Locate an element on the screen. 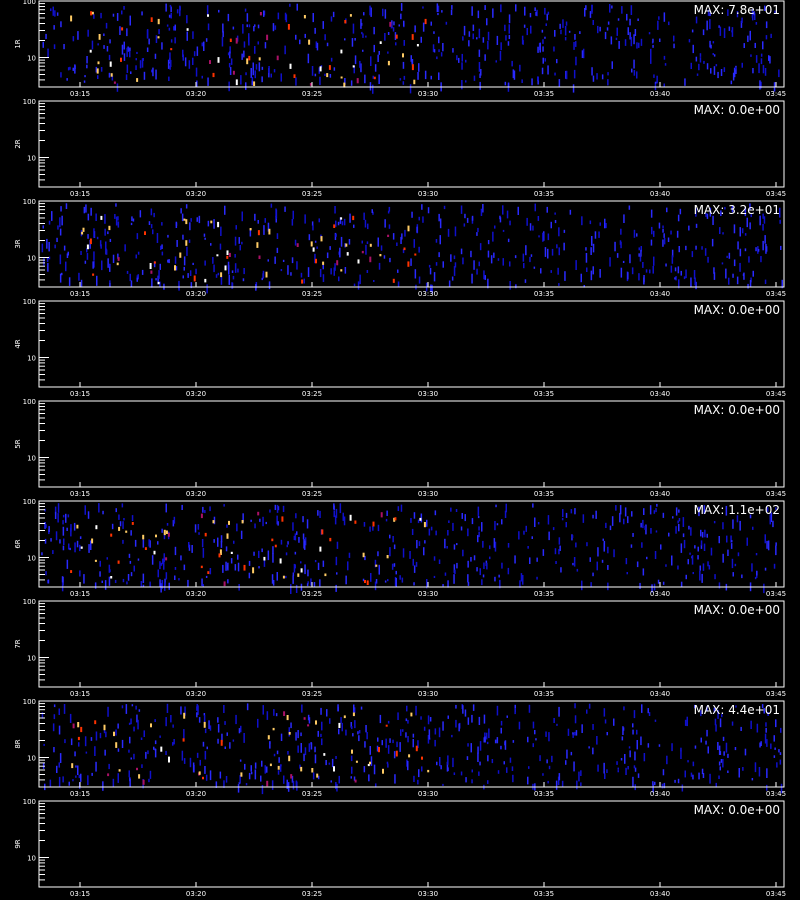 The image size is (800, 900). max-value-label: MAX: 1.1e+02 is located at coordinates (737, 510).